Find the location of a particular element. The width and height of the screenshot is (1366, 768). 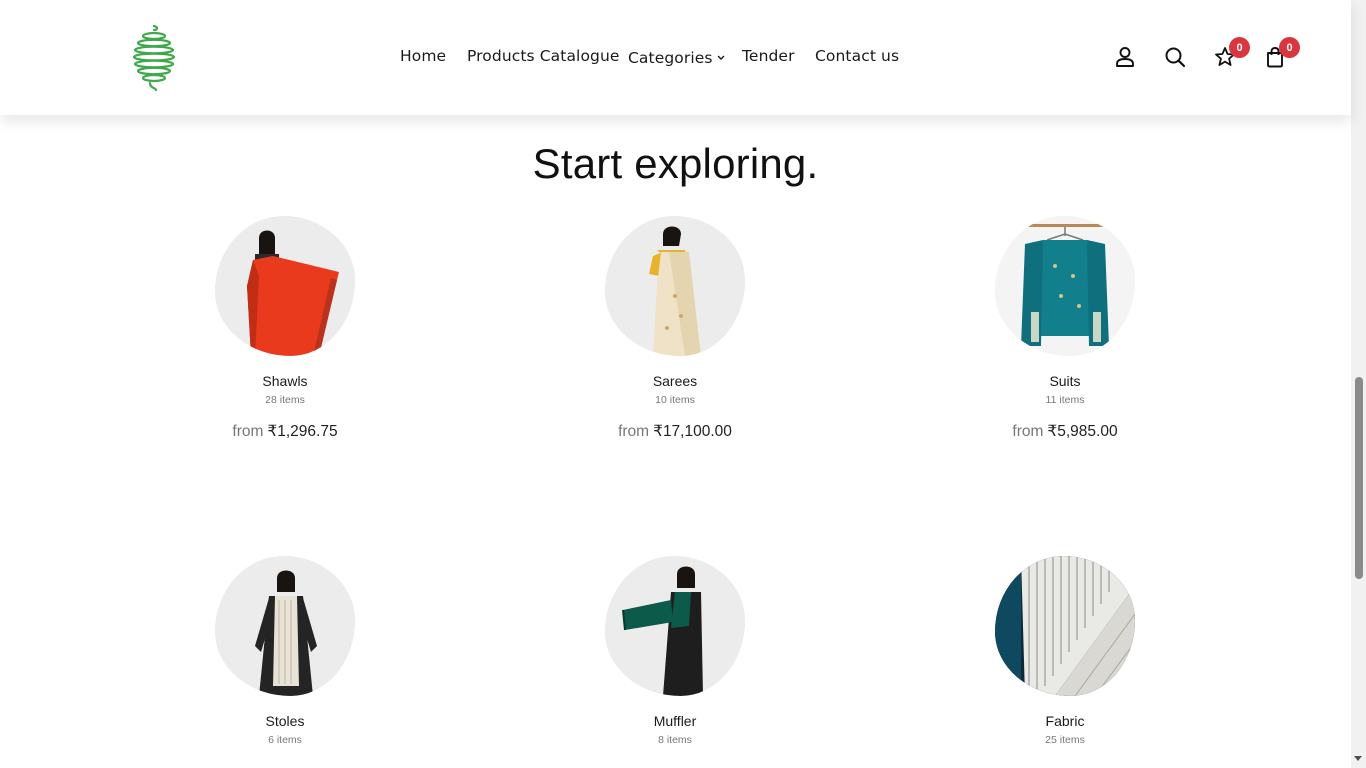

category-card-sarees: Sarees 10 items from ₹17,100.00 is located at coordinates (675, 328).